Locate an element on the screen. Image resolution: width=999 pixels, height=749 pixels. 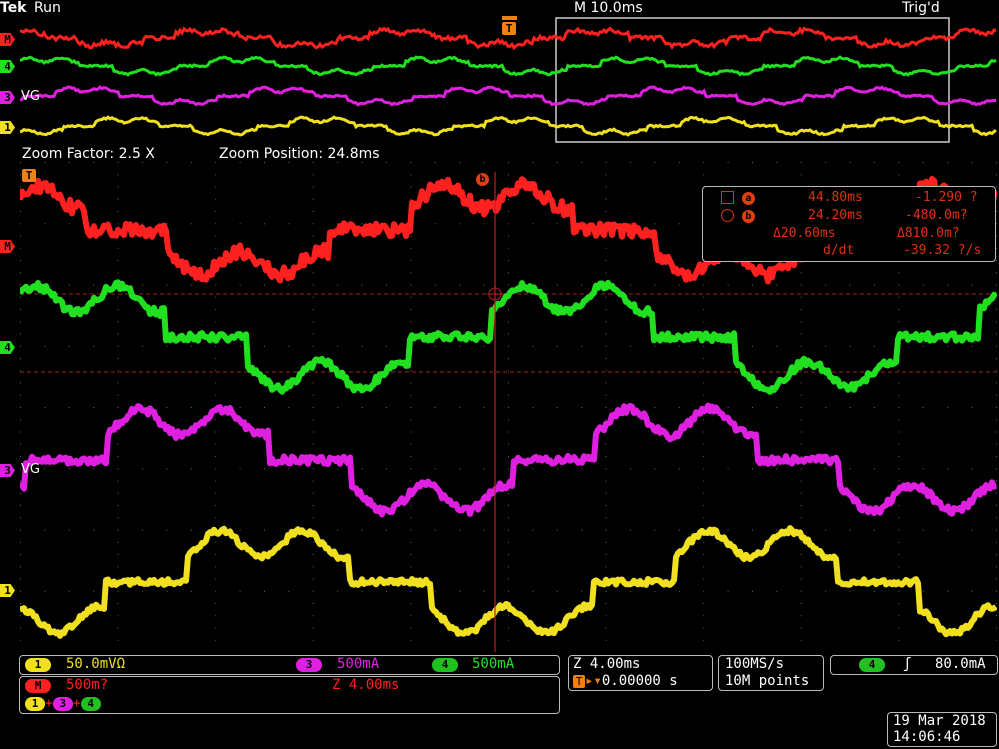
math-zoom-scale: Z 4.00ms is located at coordinates (365, 685).